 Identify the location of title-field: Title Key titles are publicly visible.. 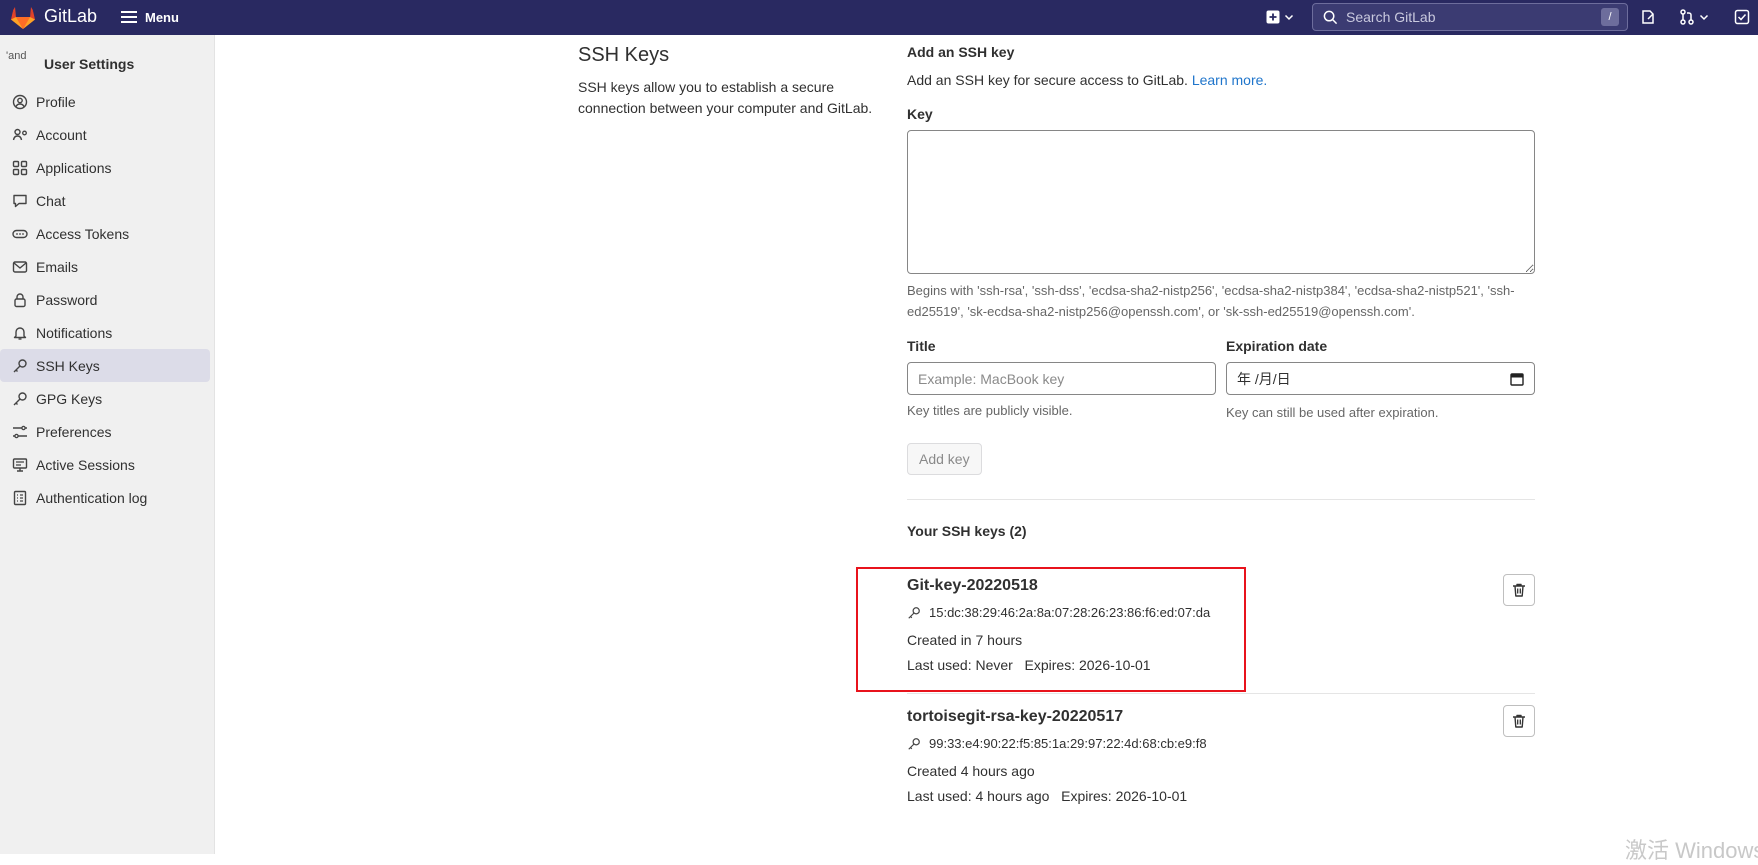
(1061, 380).